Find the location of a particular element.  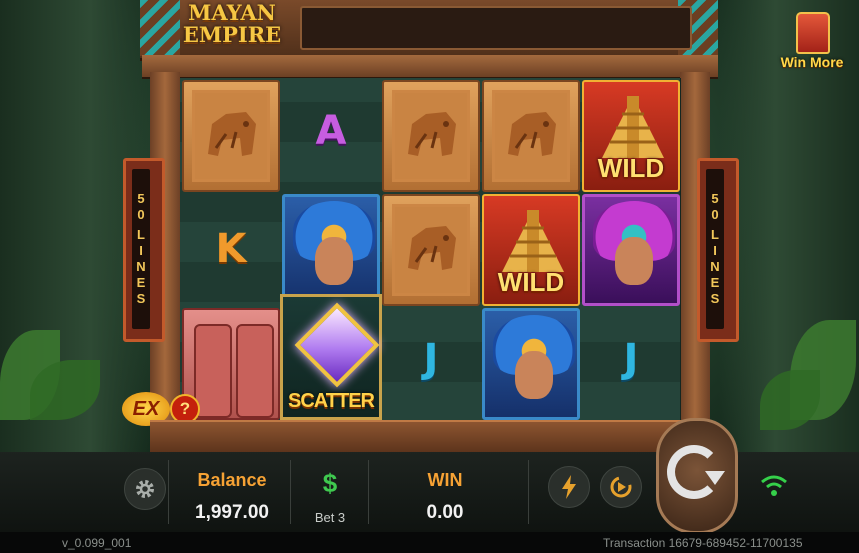

temple-bottom-ledge is located at coordinates (430, 437).